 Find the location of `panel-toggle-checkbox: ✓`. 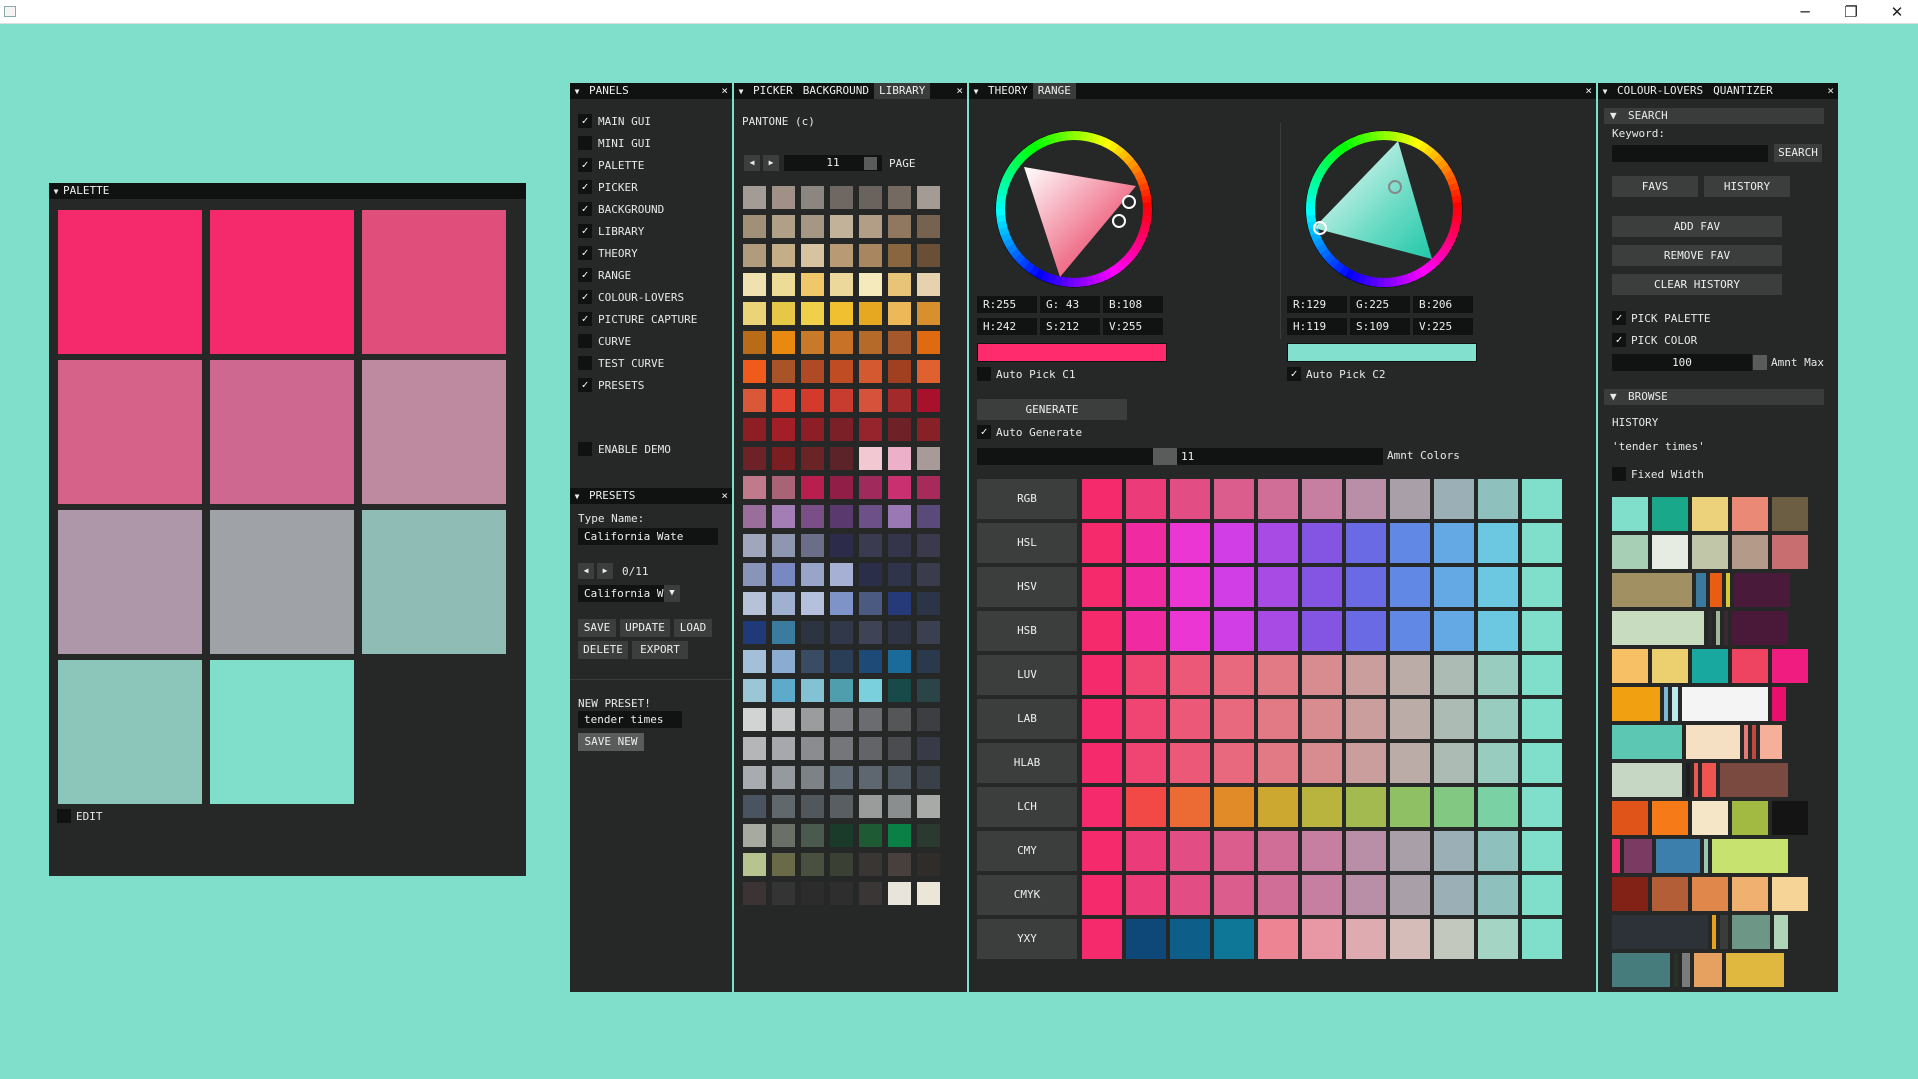

panel-toggle-checkbox: ✓ is located at coordinates (585, 165).